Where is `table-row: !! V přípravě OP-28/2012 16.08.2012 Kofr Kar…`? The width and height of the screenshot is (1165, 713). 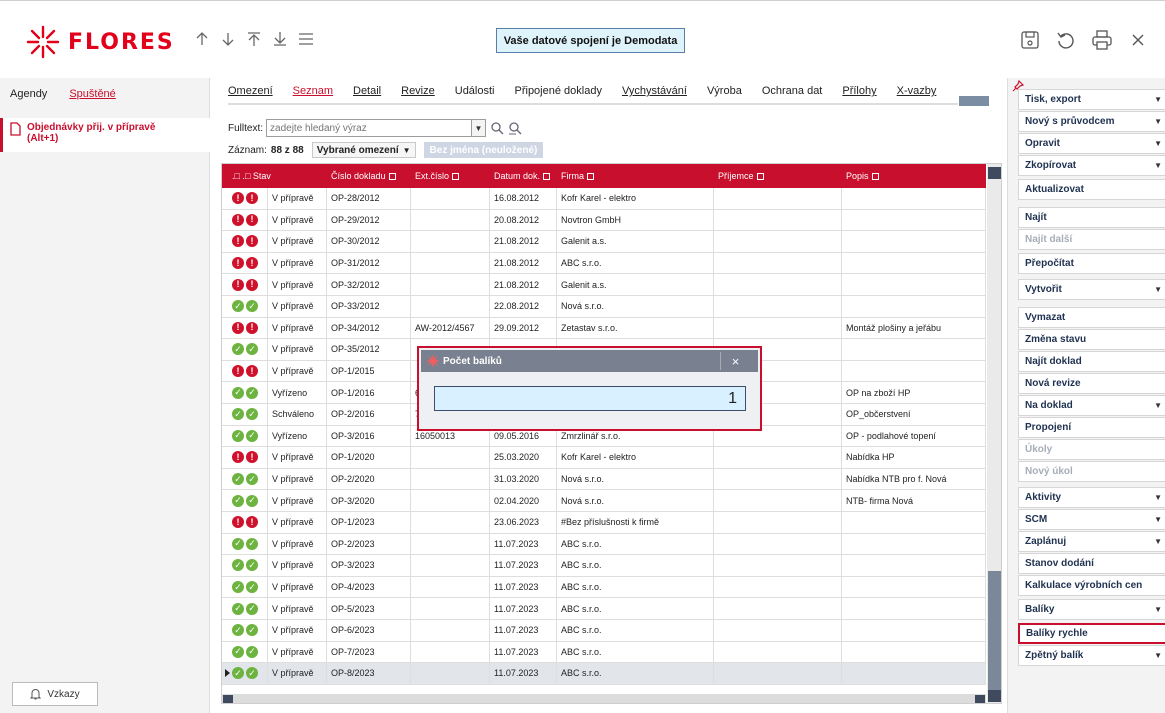 table-row: !! V přípravě OP-28/2012 16.08.2012 Kofr Kar… is located at coordinates (604, 199).